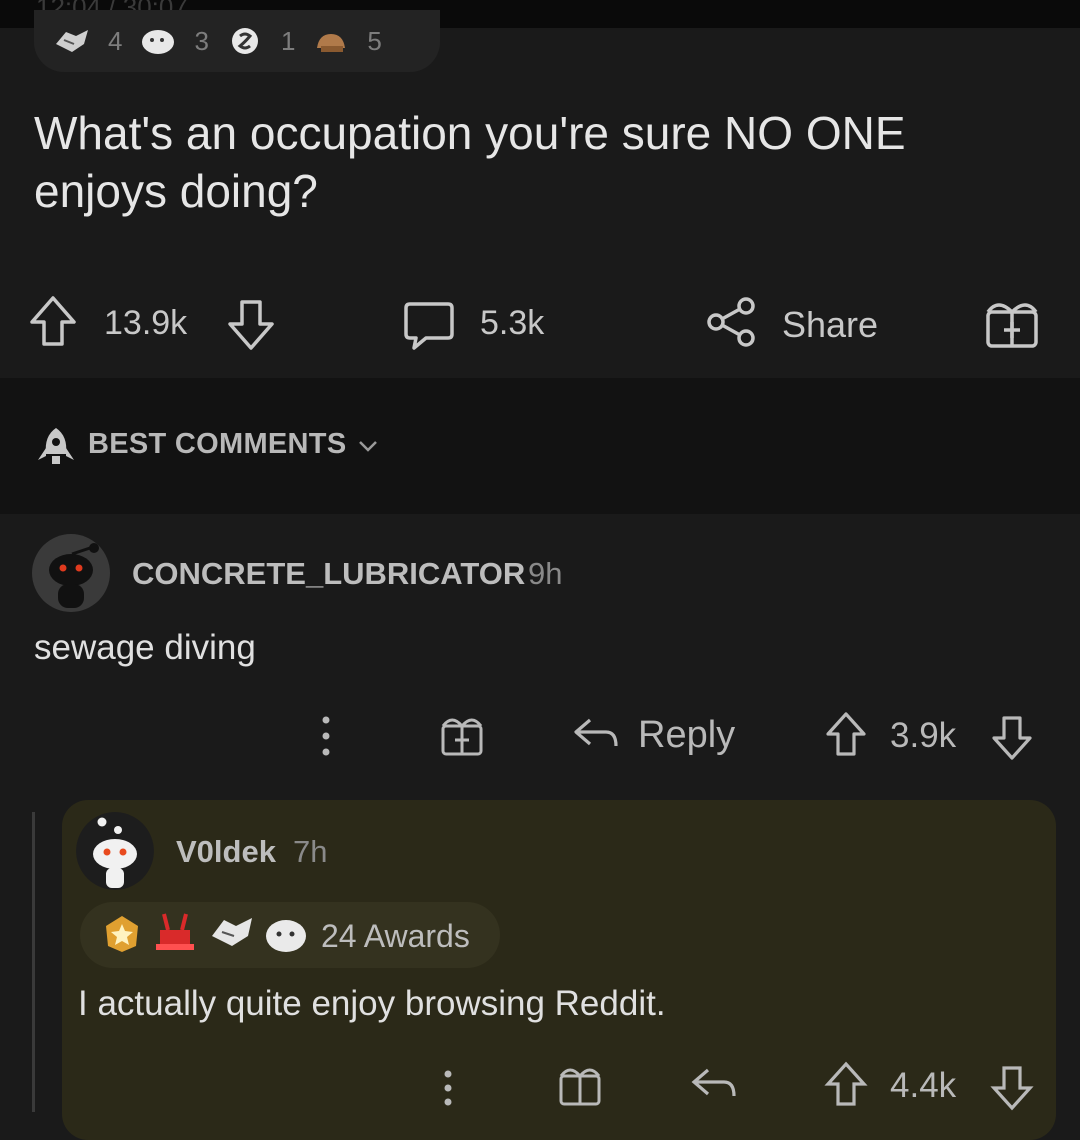 The height and width of the screenshot is (1140, 1080). I want to click on award-count: 5, so click(374, 40).